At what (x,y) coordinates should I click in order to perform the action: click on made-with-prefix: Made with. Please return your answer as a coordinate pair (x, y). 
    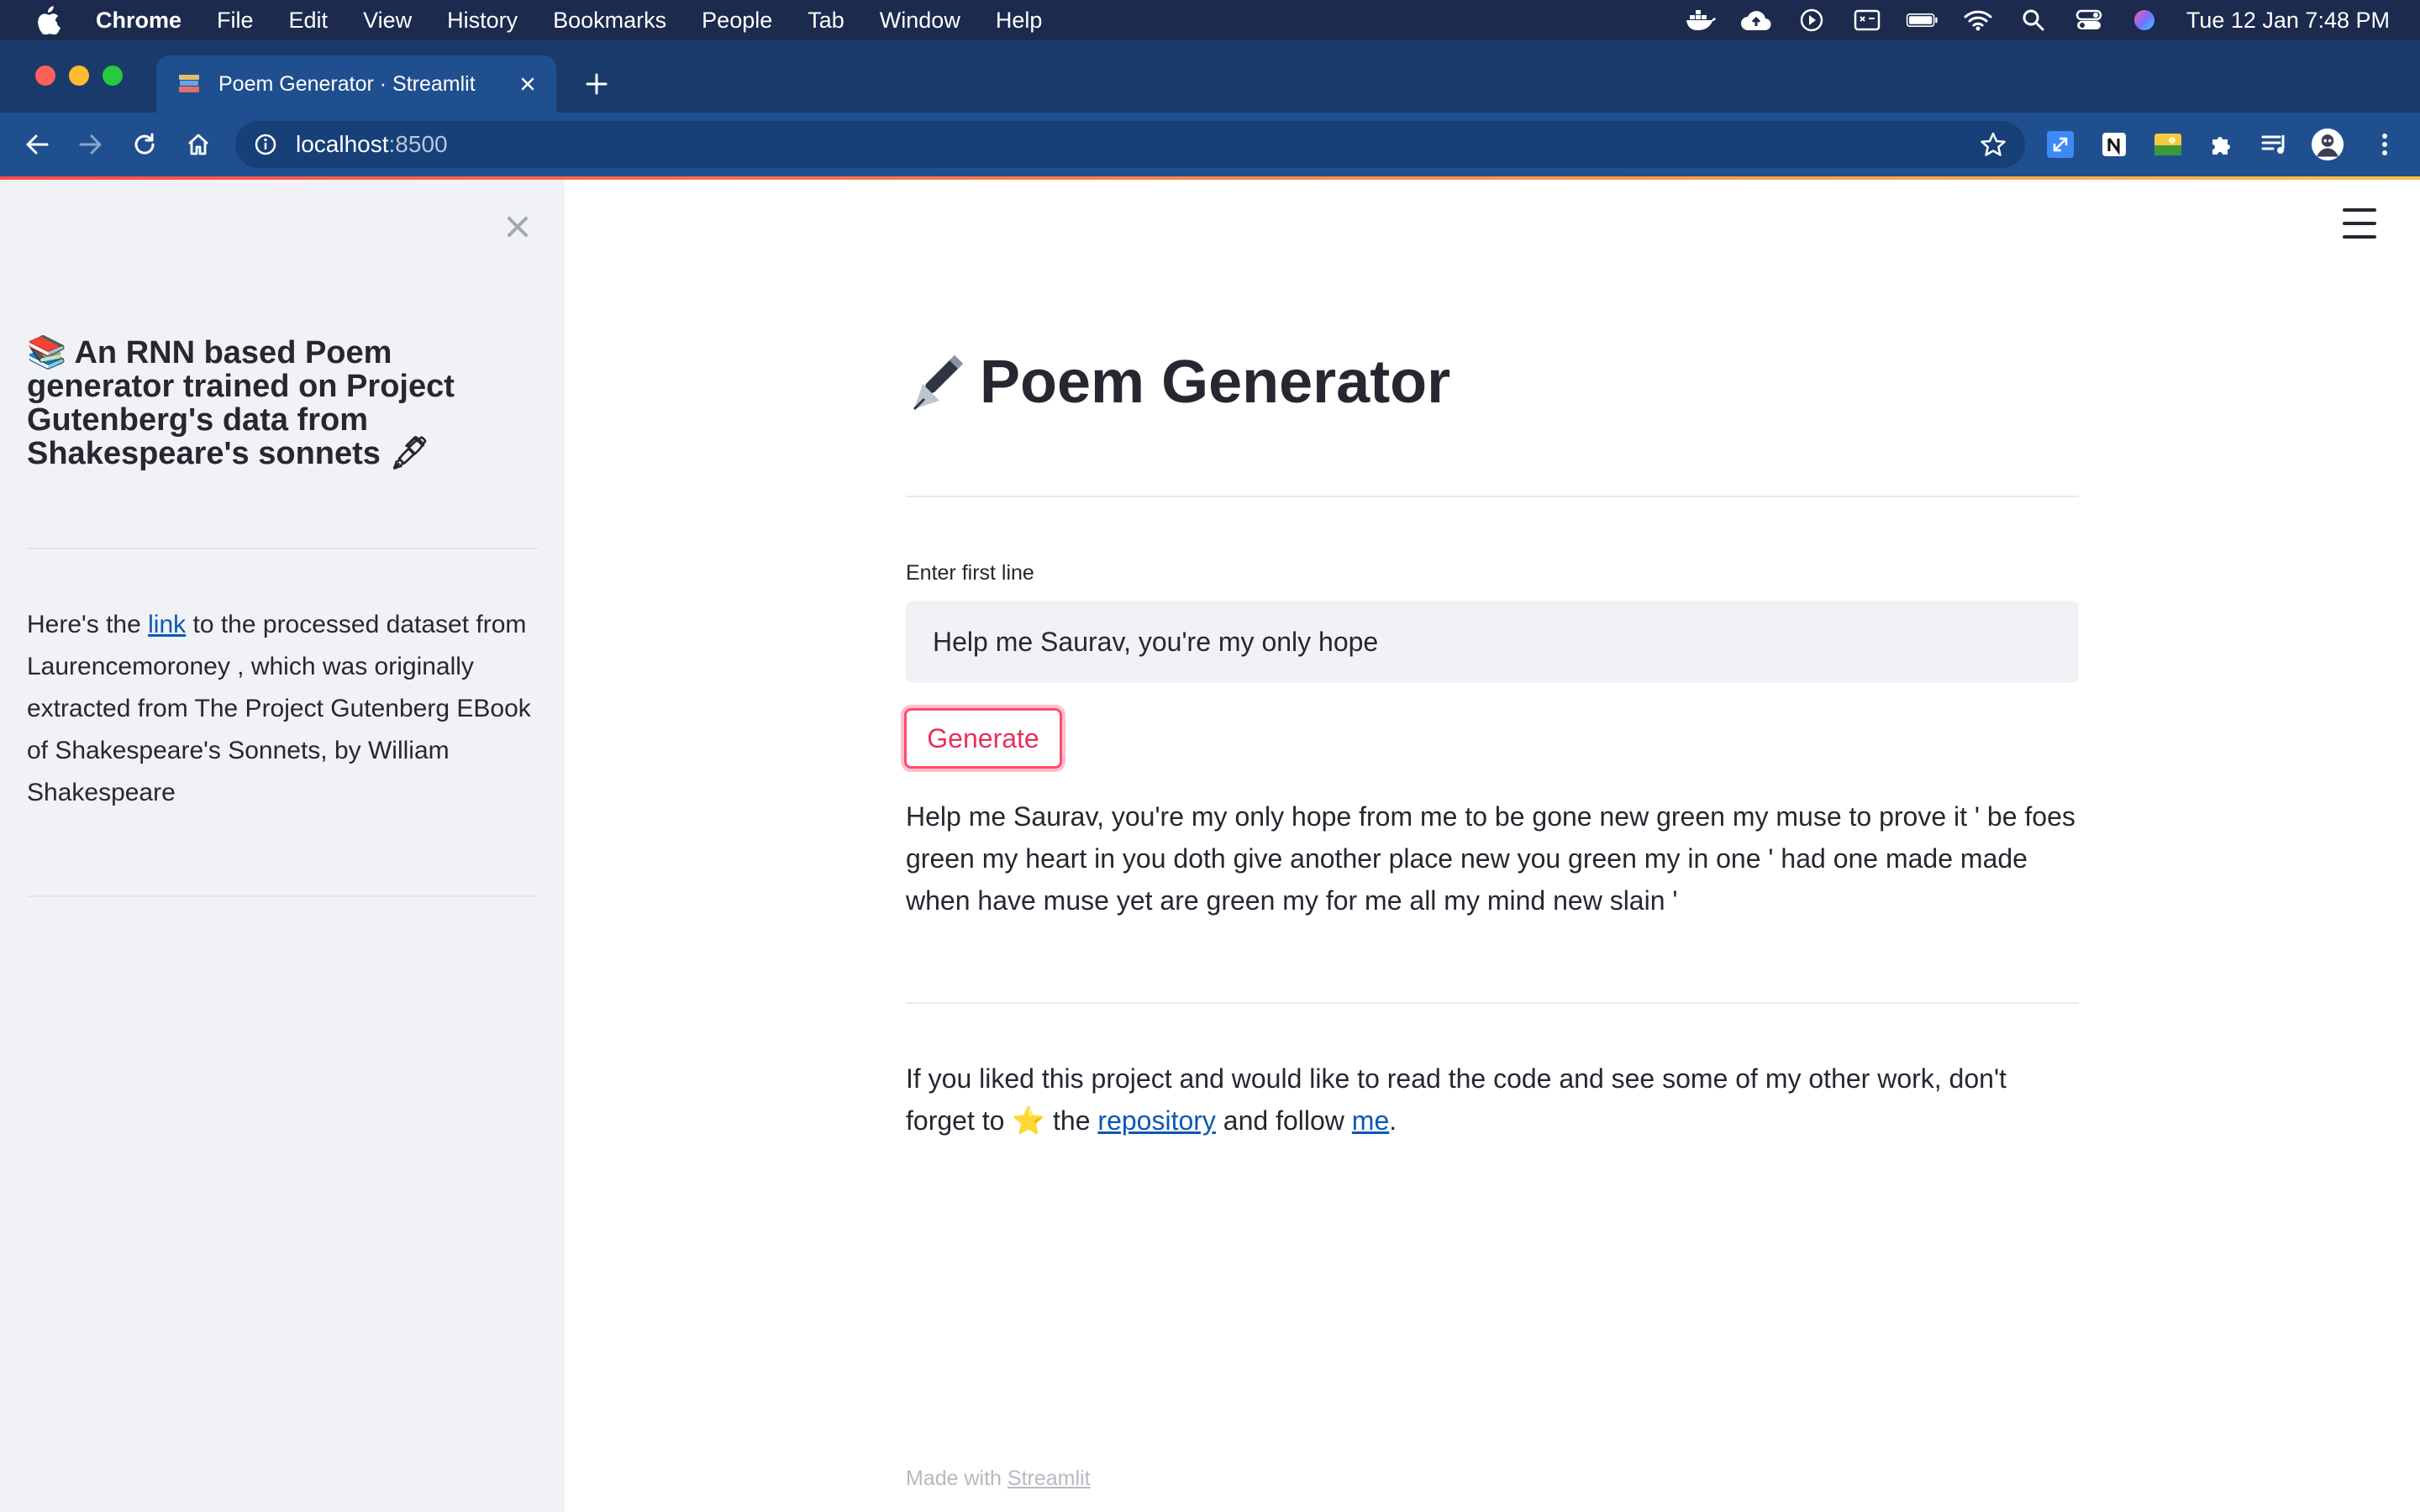
    Looking at the image, I should click on (957, 1478).